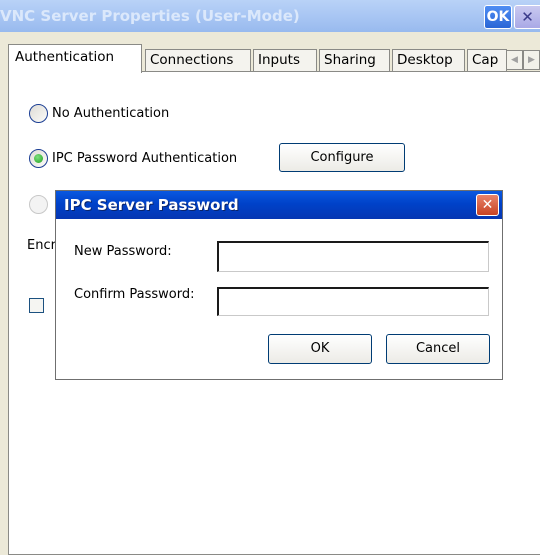 Image resolution: width=540 pixels, height=555 pixels. Describe the element at coordinates (150, 16) in the screenshot. I see `window-title: VNC Server Properties (User-Mode)` at that location.